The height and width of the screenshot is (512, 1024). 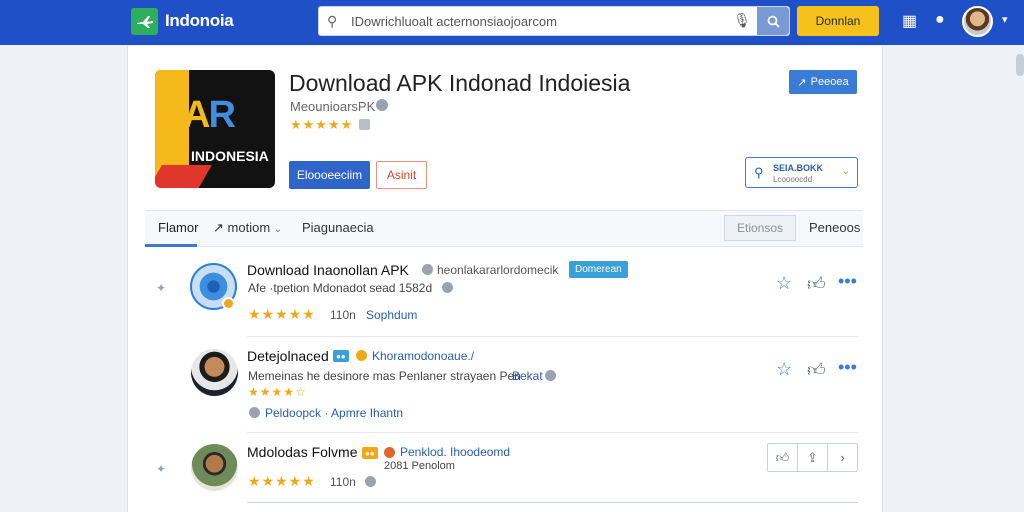 What do you see at coordinates (909, 21) in the screenshot?
I see `apps-icon: ▦` at bounding box center [909, 21].